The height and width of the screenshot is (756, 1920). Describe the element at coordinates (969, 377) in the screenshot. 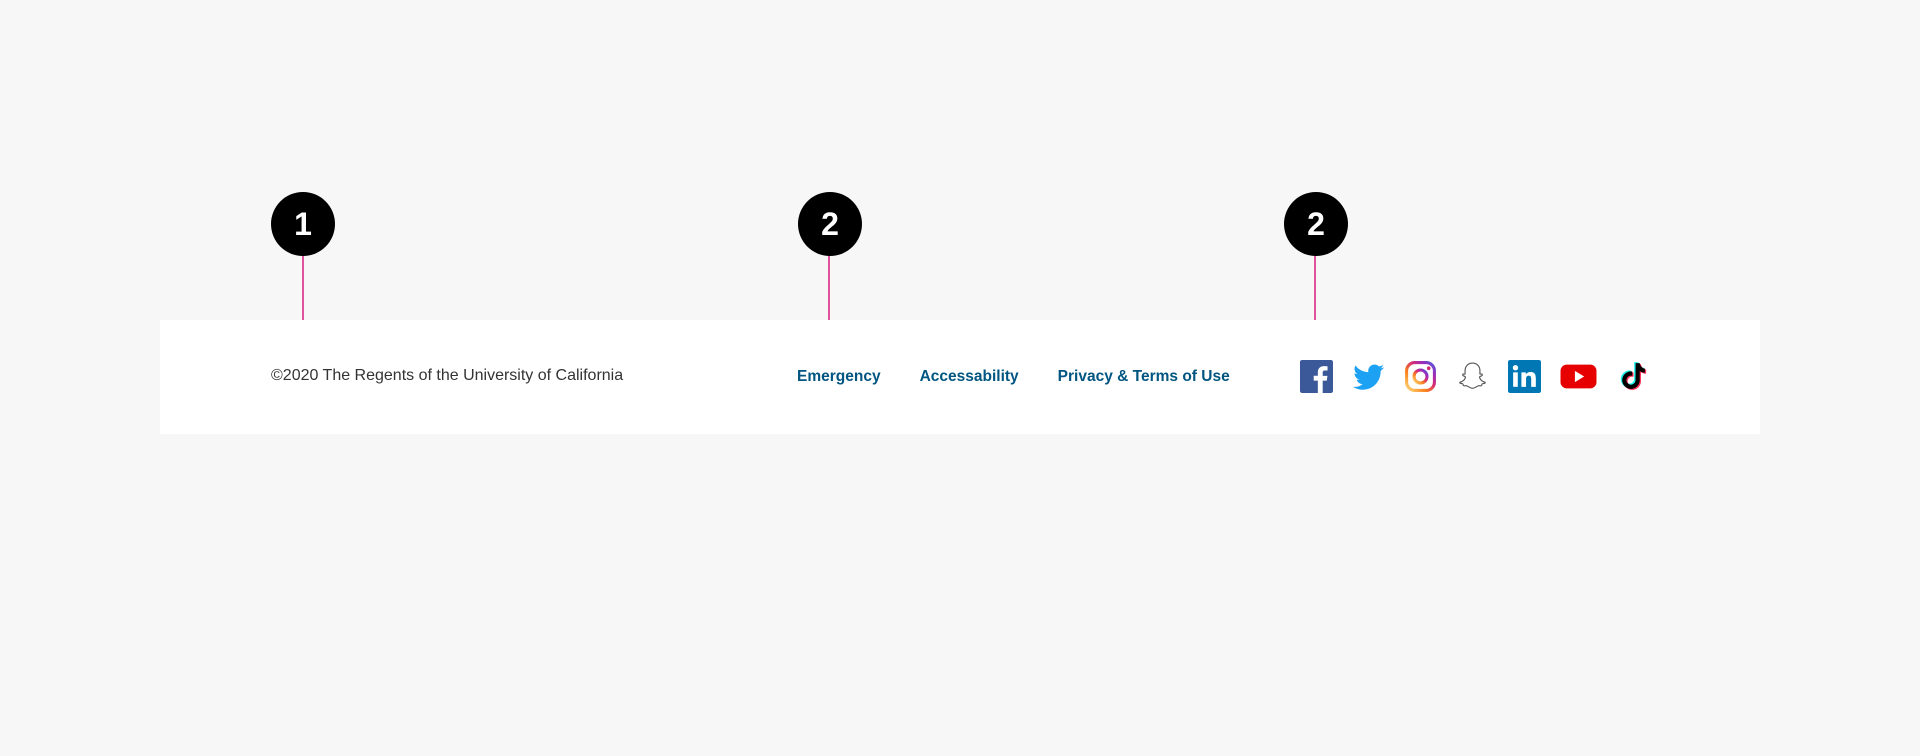

I see `accessability-link: Accessability` at that location.